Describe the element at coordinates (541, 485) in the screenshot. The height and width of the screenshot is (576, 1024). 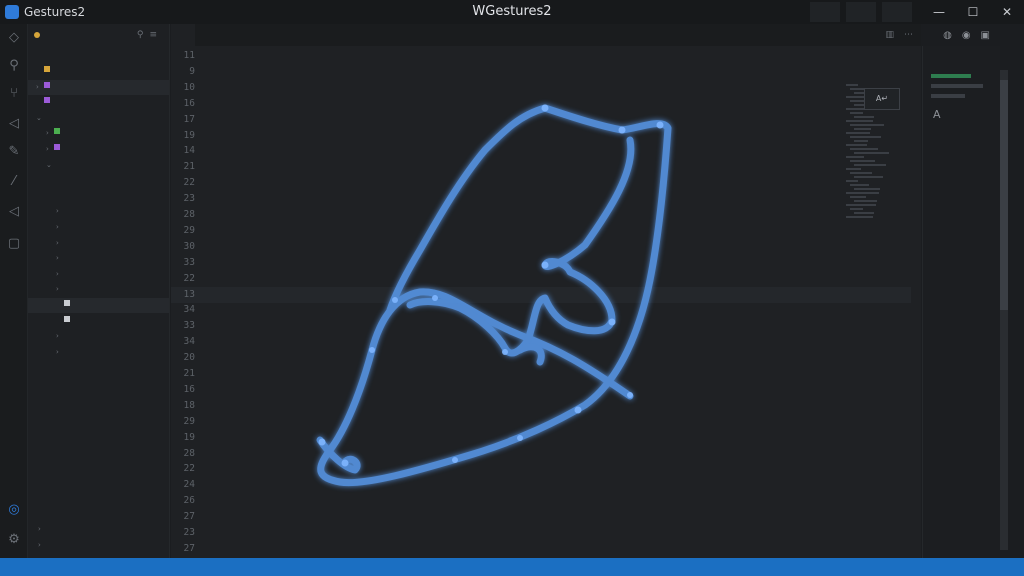
I see `code-line: 24` at that location.